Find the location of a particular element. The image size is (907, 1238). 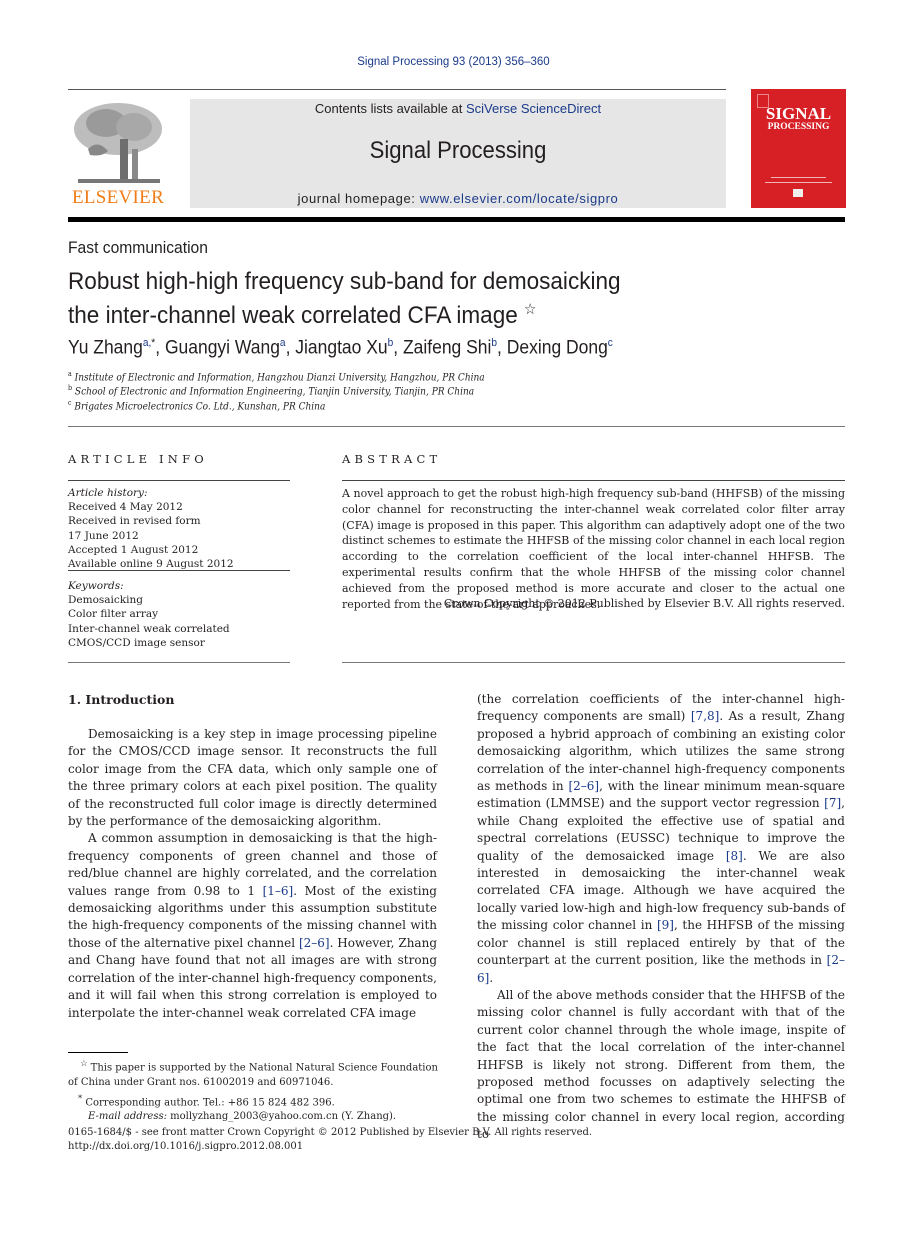

title-footnote-star-link: ☆ is located at coordinates (530, 309).